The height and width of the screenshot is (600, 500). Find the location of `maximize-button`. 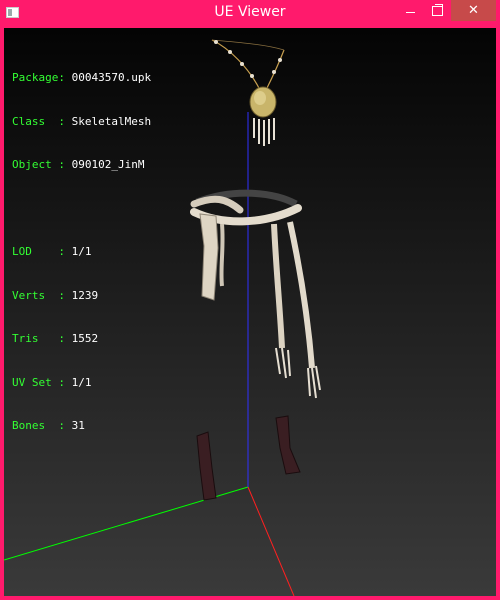

maximize-button is located at coordinates (437, 10).